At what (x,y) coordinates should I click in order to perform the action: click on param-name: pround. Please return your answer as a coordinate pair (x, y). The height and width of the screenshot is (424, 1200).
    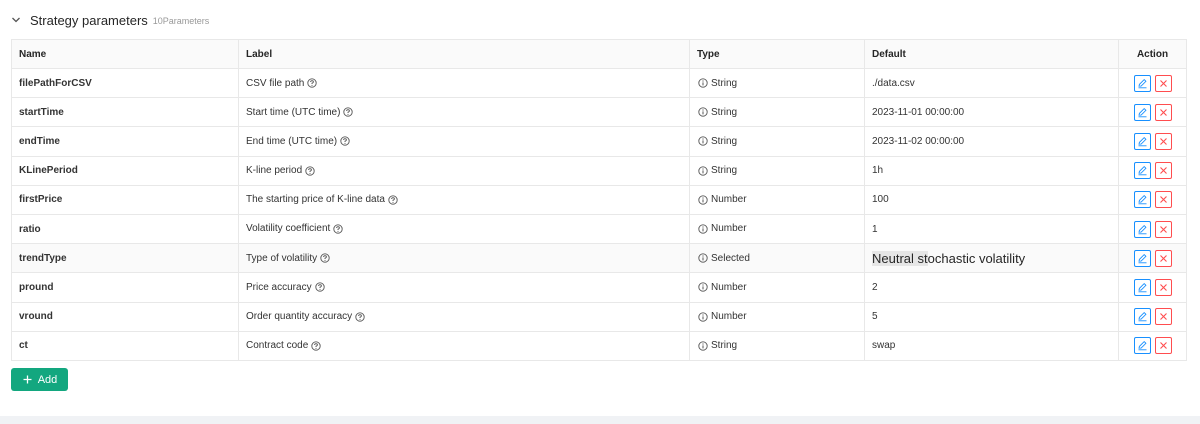
    Looking at the image, I should click on (125, 287).